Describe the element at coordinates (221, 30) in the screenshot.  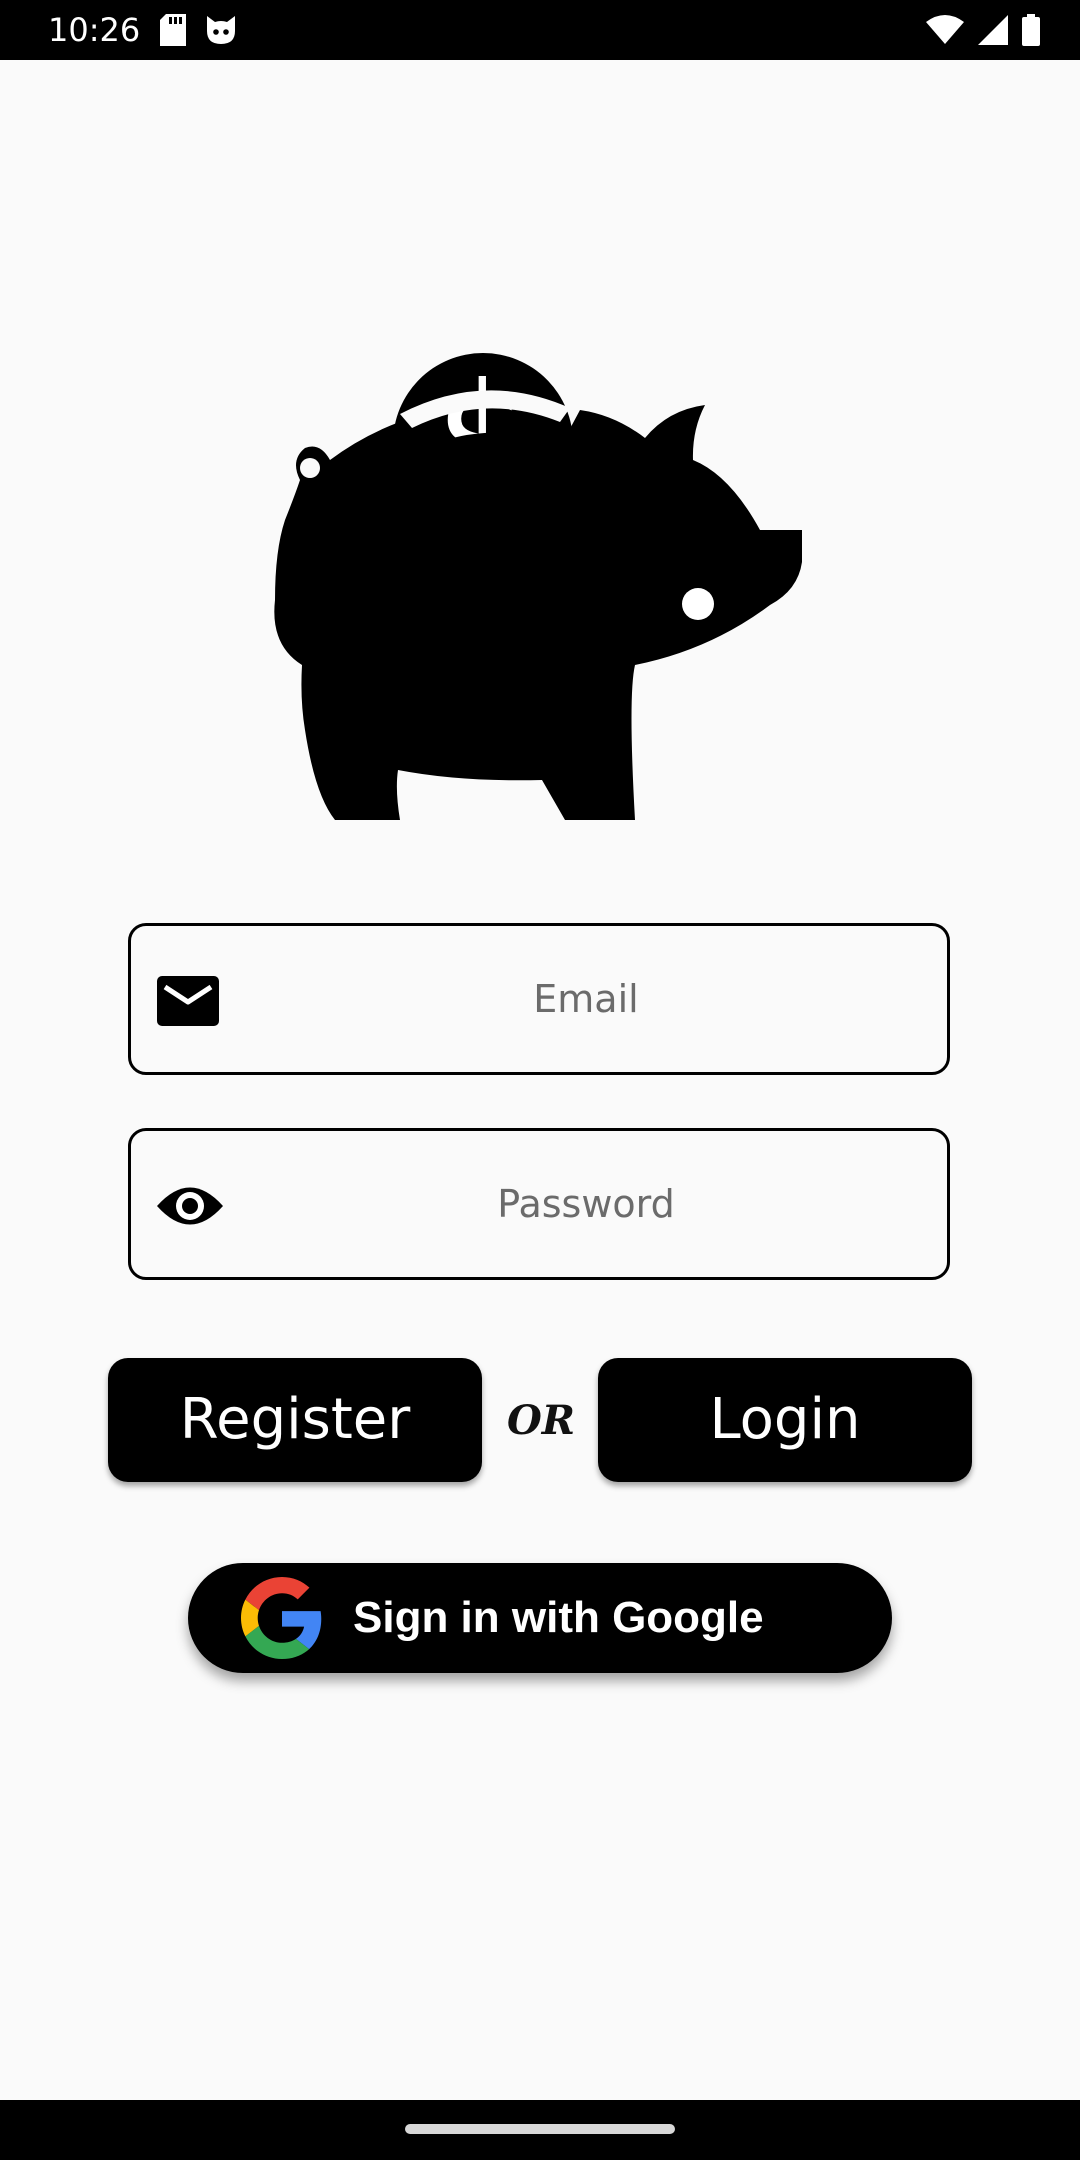
I see `cat-face-icon` at that location.